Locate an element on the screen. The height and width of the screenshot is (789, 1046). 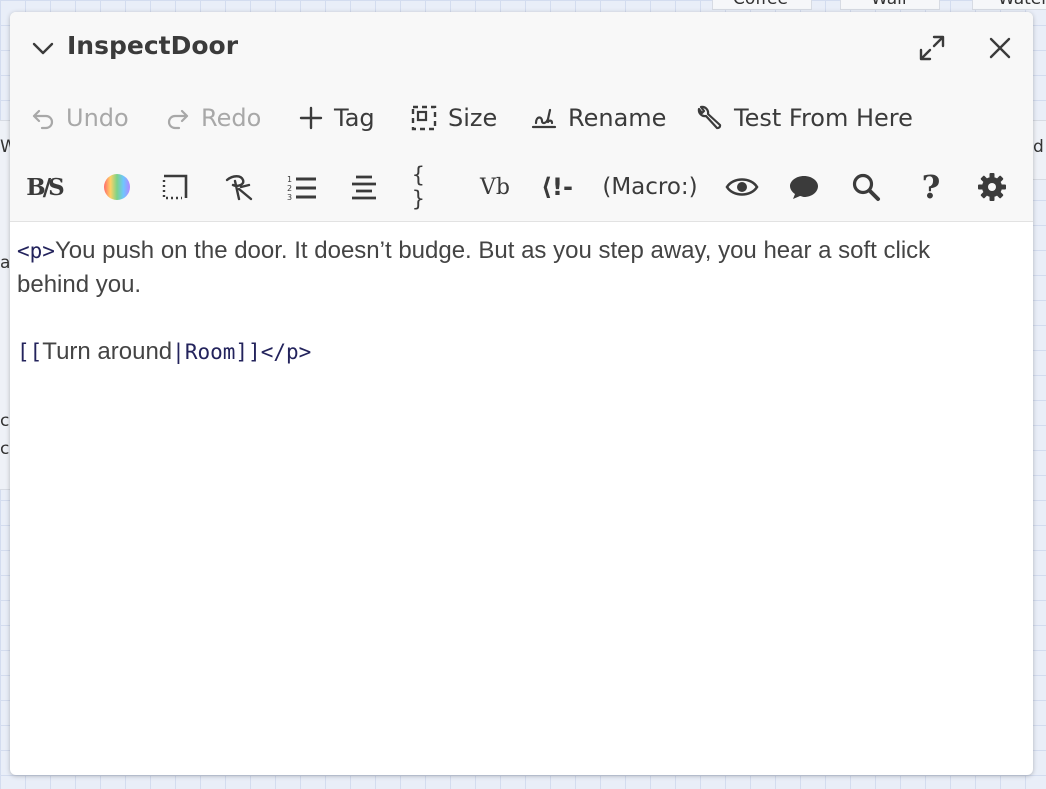
signature-icon is located at coordinates (544, 118).